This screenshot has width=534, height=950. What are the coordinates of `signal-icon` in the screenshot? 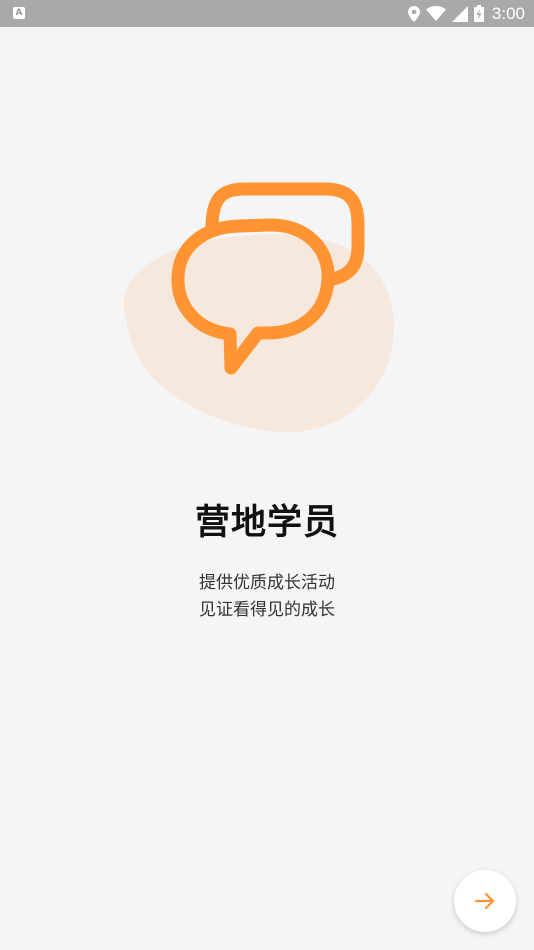 It's located at (459, 13).